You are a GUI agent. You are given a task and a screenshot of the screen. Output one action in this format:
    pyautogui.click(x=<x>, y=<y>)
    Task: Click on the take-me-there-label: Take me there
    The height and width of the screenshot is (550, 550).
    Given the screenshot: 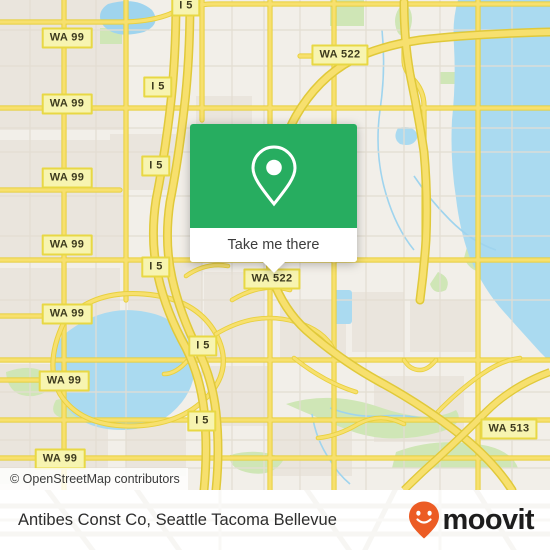 What is the action you would take?
    pyautogui.click(x=273, y=245)
    